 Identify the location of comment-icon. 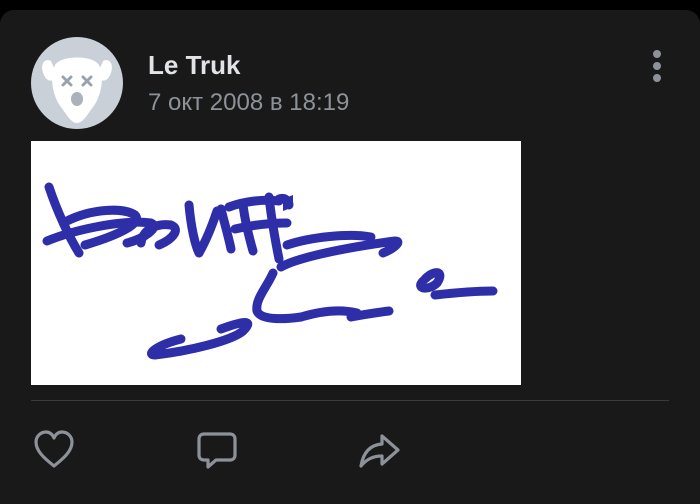
(217, 450).